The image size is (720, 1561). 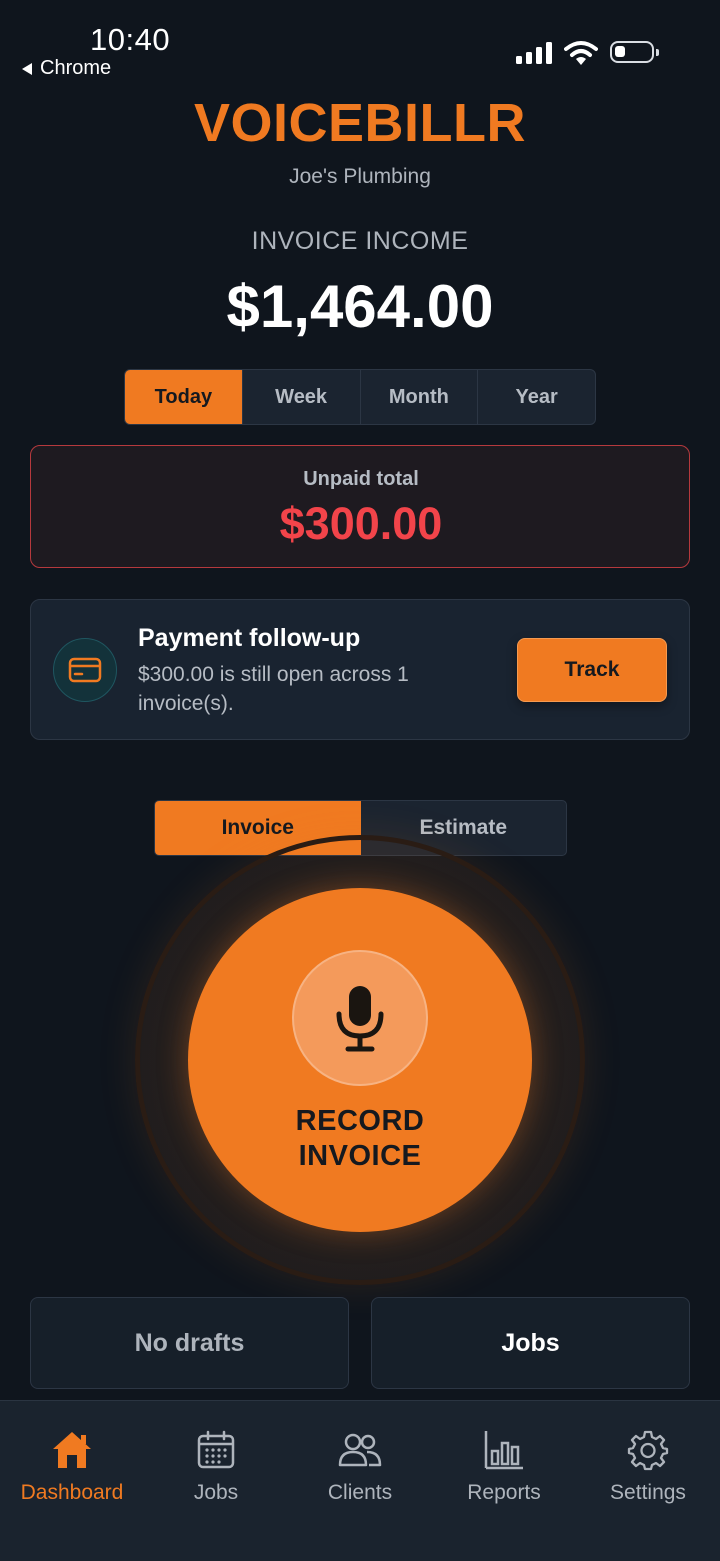 What do you see at coordinates (648, 1492) in the screenshot?
I see `tab-label-settings: Settings` at bounding box center [648, 1492].